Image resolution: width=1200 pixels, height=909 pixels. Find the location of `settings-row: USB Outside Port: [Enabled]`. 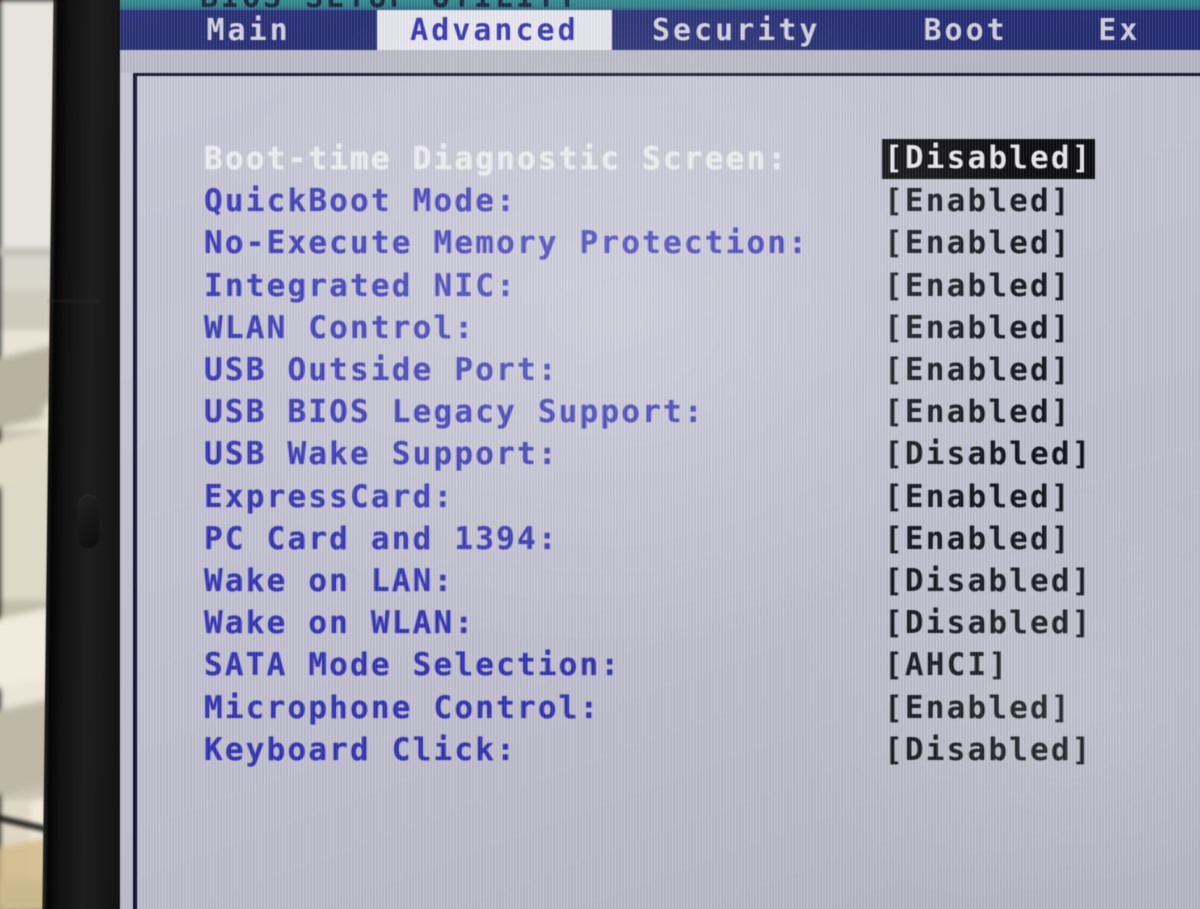

settings-row: USB Outside Port: [Enabled] is located at coordinates (699, 370).